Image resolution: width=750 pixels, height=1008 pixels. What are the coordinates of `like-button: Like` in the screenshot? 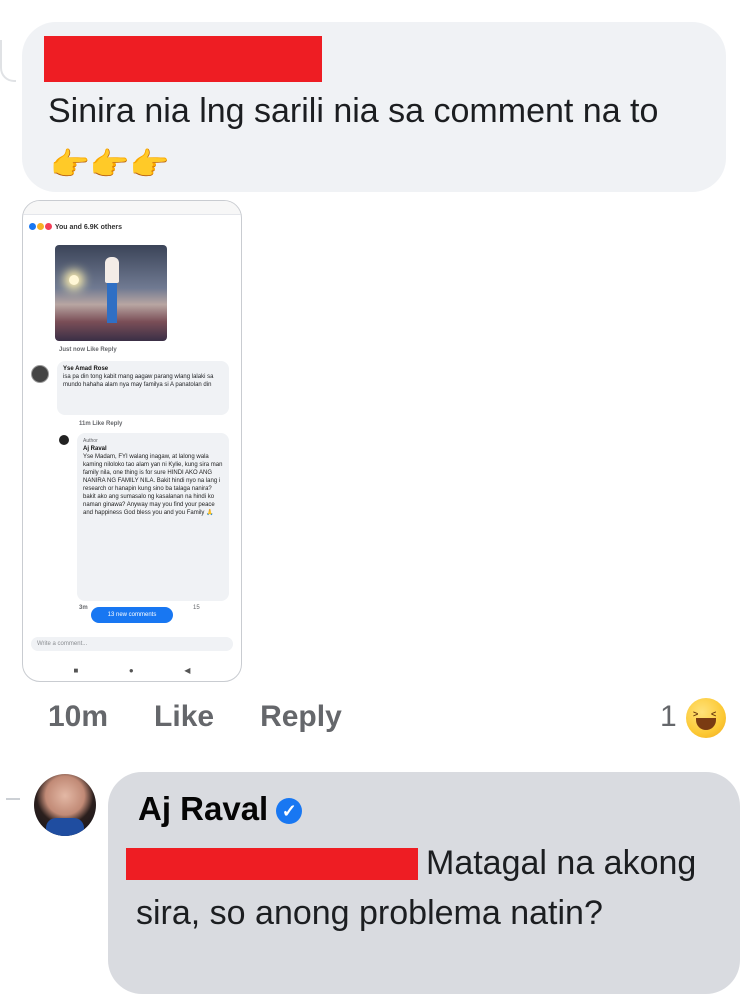 It's located at (184, 716).